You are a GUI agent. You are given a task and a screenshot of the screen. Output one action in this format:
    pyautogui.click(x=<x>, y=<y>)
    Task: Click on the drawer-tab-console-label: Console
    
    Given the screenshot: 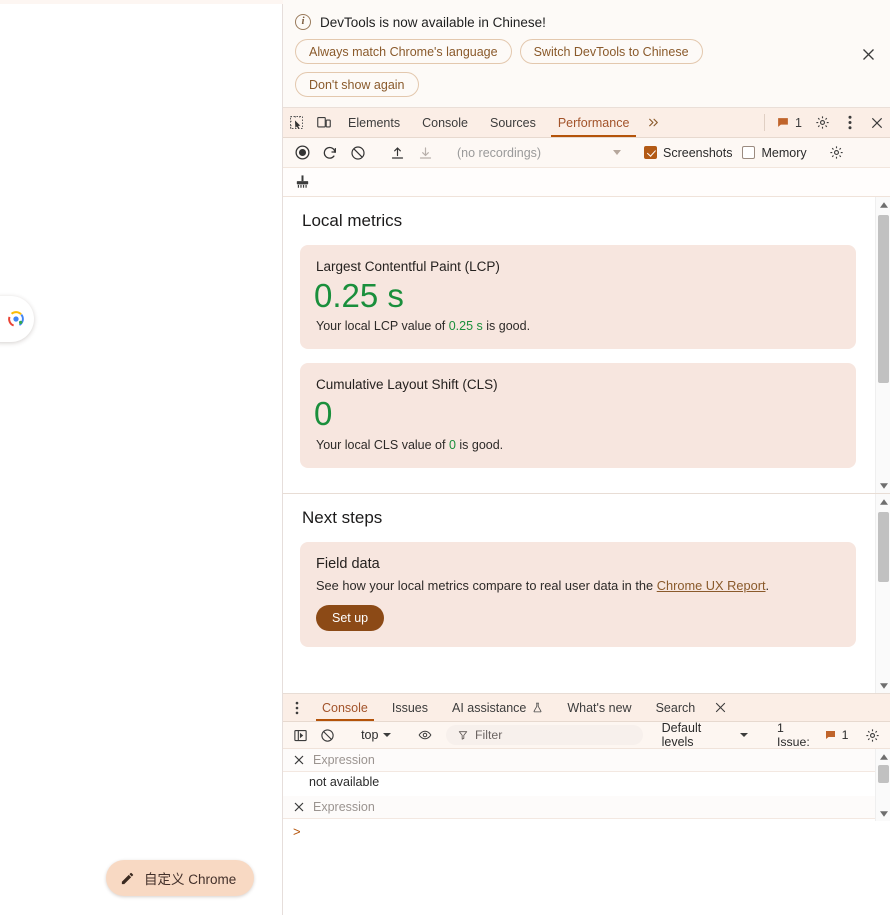 What is the action you would take?
    pyautogui.click(x=345, y=707)
    